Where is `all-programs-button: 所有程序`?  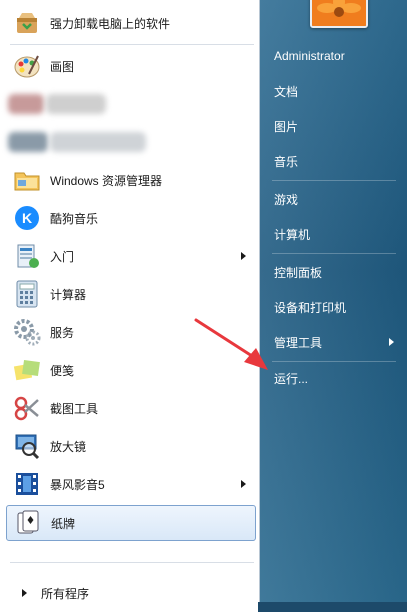 all-programs-button: 所有程序 is located at coordinates (129, 593).